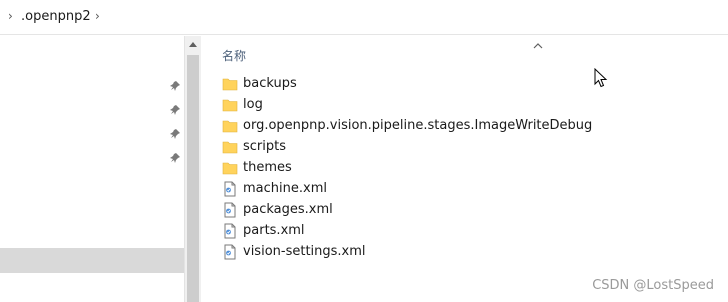 The height and width of the screenshot is (302, 728). I want to click on file-item: vision-settings.xml, so click(294, 251).